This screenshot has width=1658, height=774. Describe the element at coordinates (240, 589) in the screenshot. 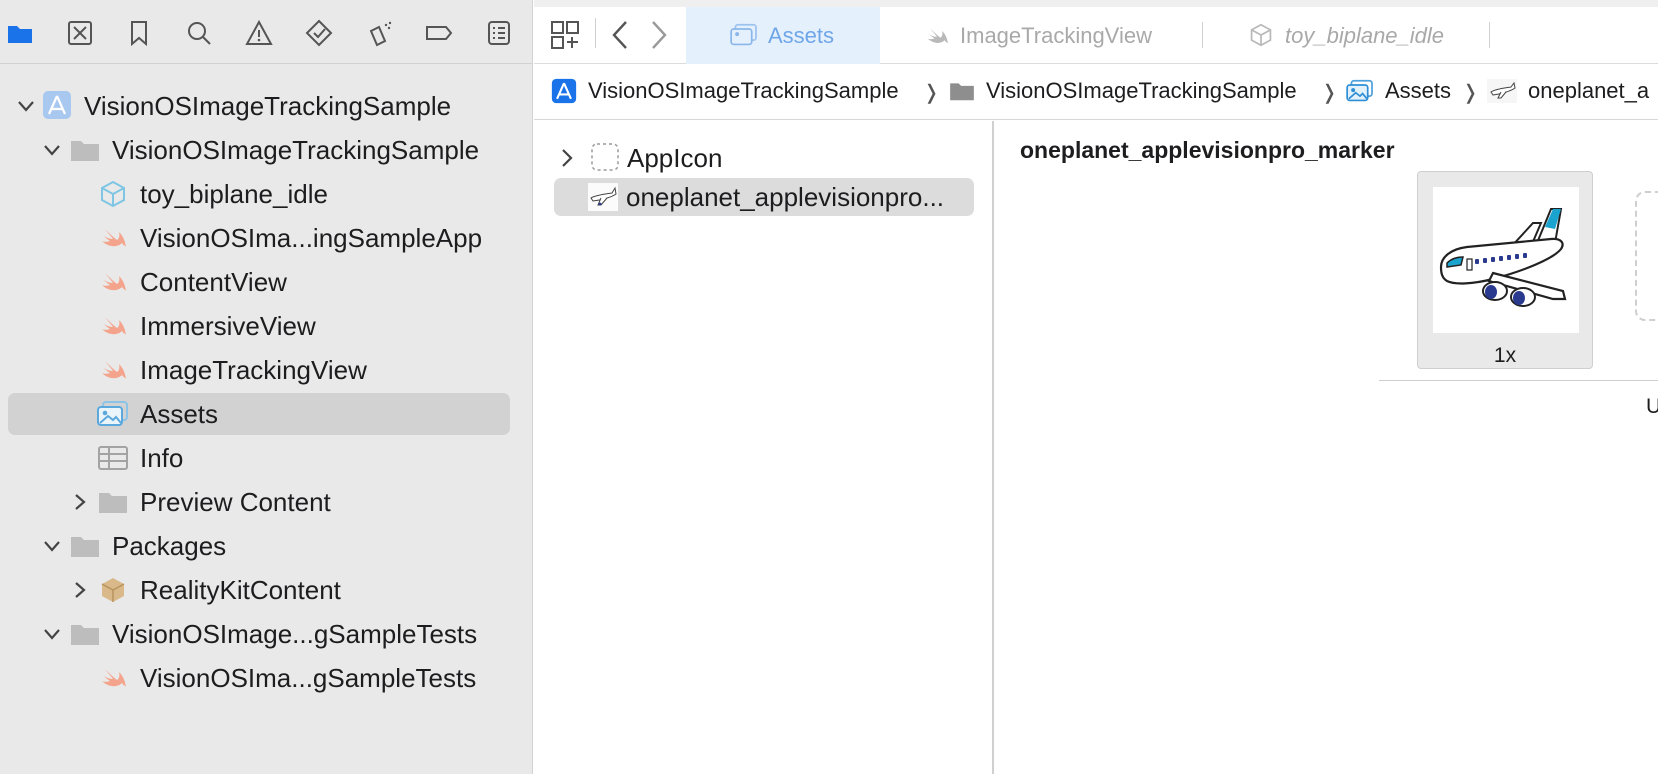

I see `tree-item-label: RealityKitContent` at that location.